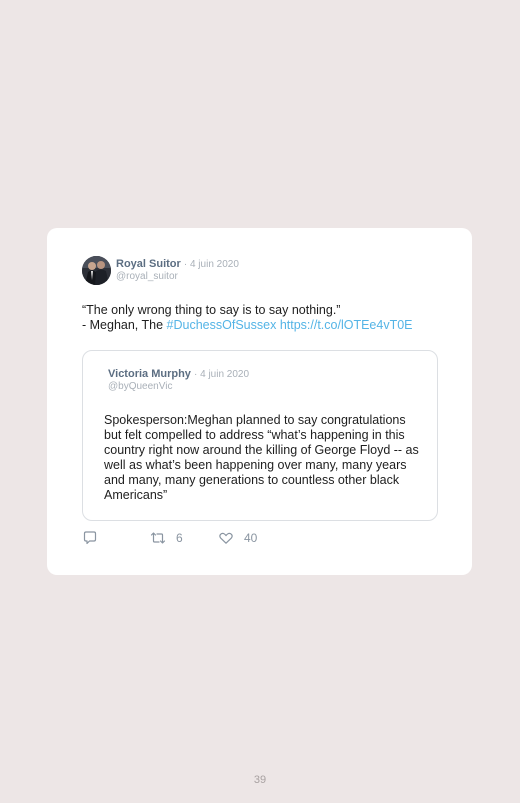  What do you see at coordinates (222, 325) in the screenshot?
I see `hashtag-link: #DuchessOfSussex` at bounding box center [222, 325].